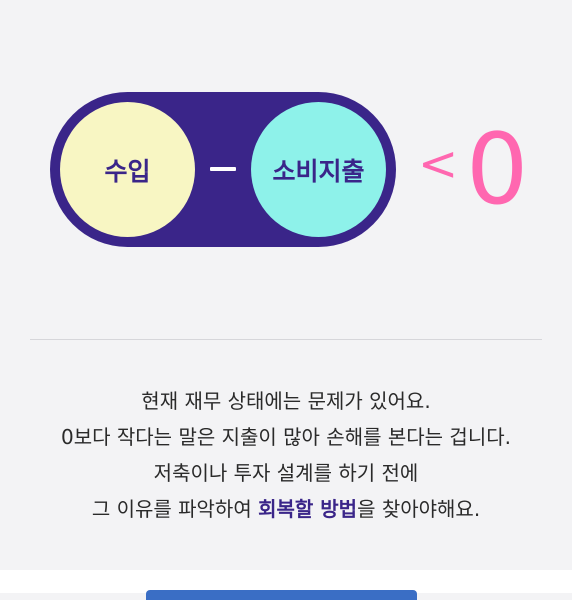 Image resolution: width=572 pixels, height=600 pixels. I want to click on income-label: 수입, so click(127, 171).